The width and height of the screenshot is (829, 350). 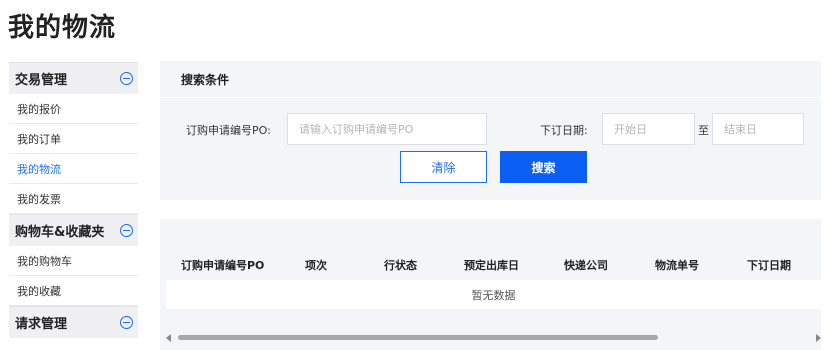 What do you see at coordinates (443, 167) in the screenshot?
I see `clear-button: 清除` at bounding box center [443, 167].